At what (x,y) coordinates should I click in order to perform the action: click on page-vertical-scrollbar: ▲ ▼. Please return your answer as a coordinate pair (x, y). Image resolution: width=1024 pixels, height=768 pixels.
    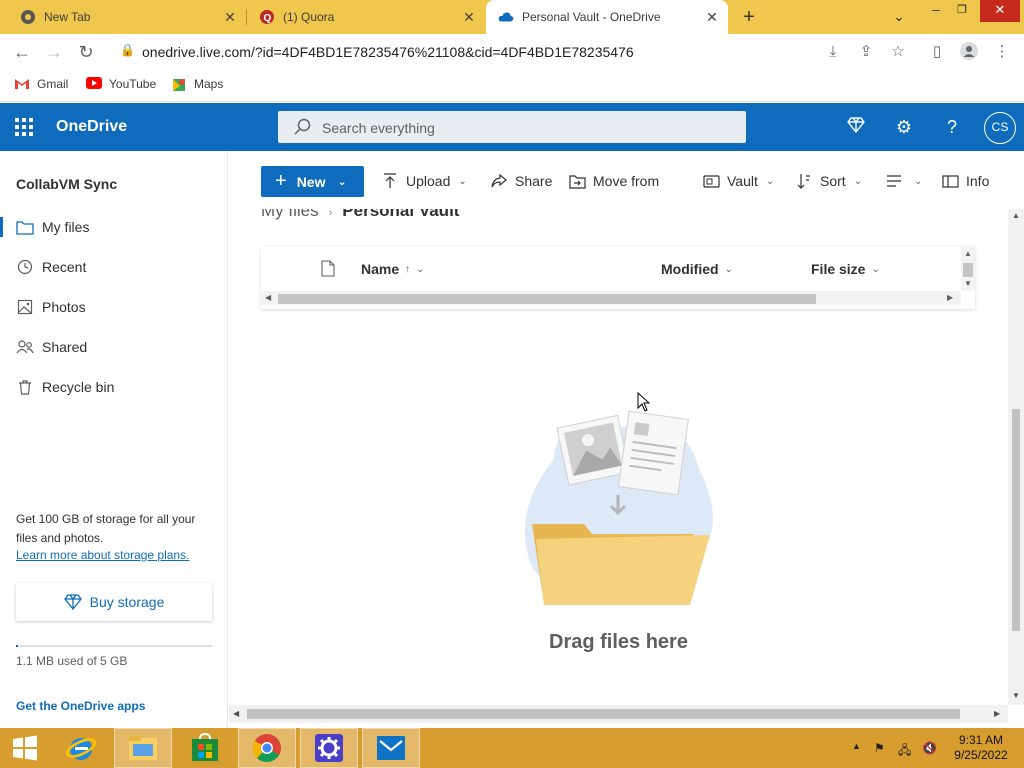
    Looking at the image, I should click on (1016, 457).